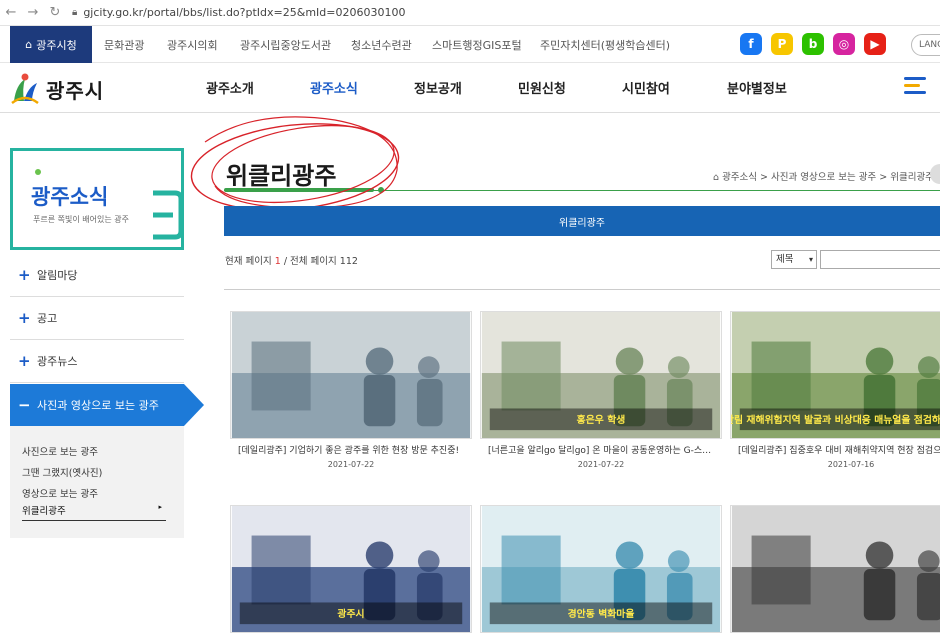 The height and width of the screenshot is (633, 940). Describe the element at coordinates (56, 45) in the screenshot. I see `city-hall-label: 광주시청` at that location.